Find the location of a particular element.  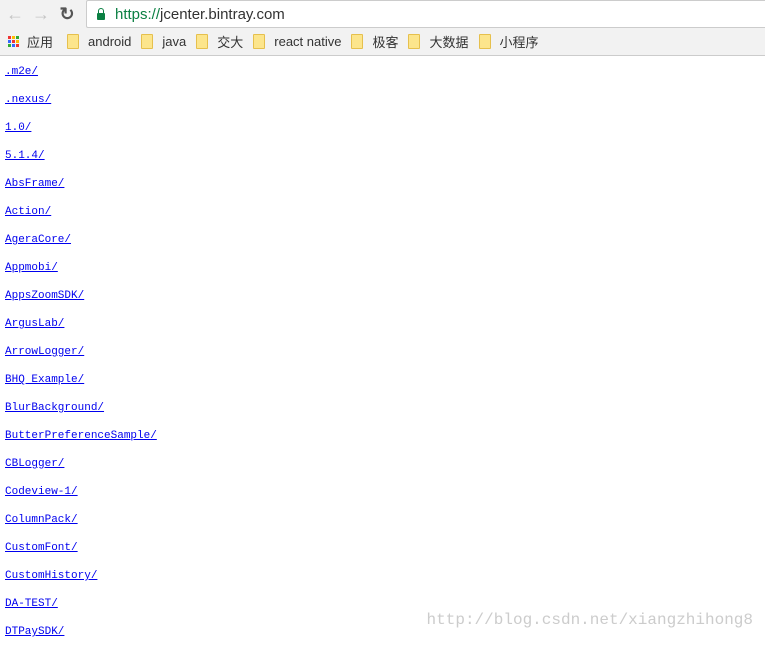

directory-link: ButterPreferenceSample/ is located at coordinates (81, 436).